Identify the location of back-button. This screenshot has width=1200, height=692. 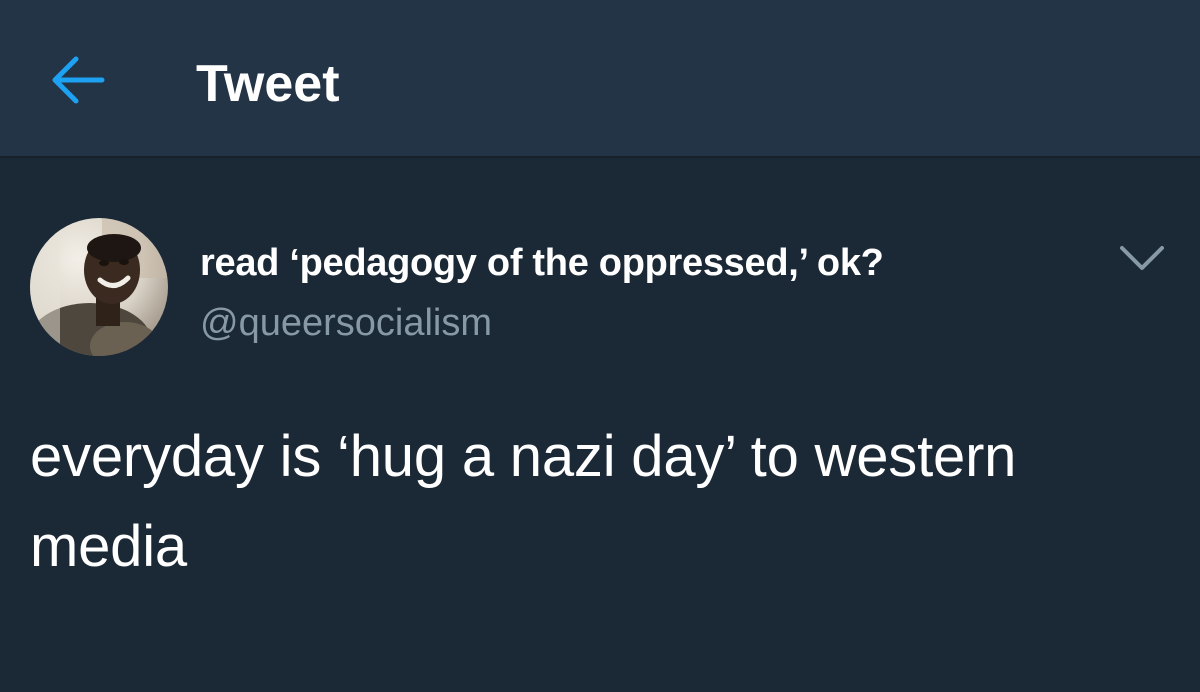
(77, 80).